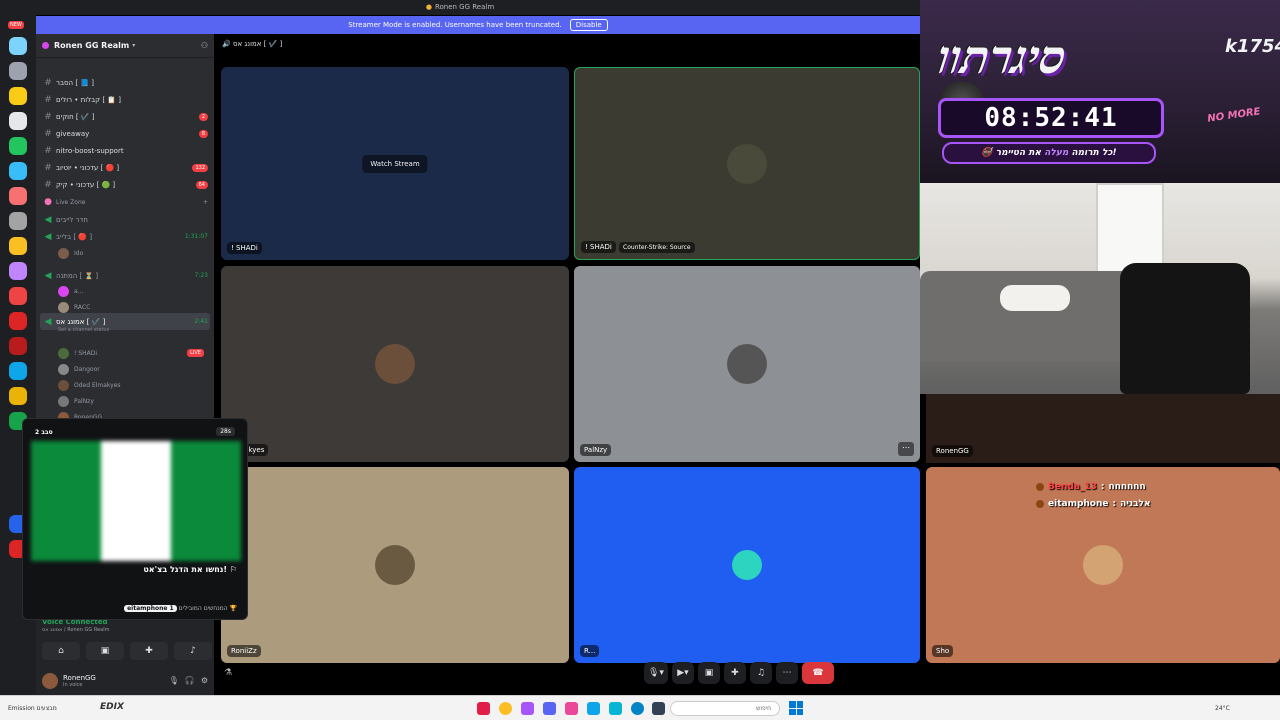 The image size is (1280, 720). What do you see at coordinates (505, 708) in the screenshot?
I see `chrome-icon` at bounding box center [505, 708].